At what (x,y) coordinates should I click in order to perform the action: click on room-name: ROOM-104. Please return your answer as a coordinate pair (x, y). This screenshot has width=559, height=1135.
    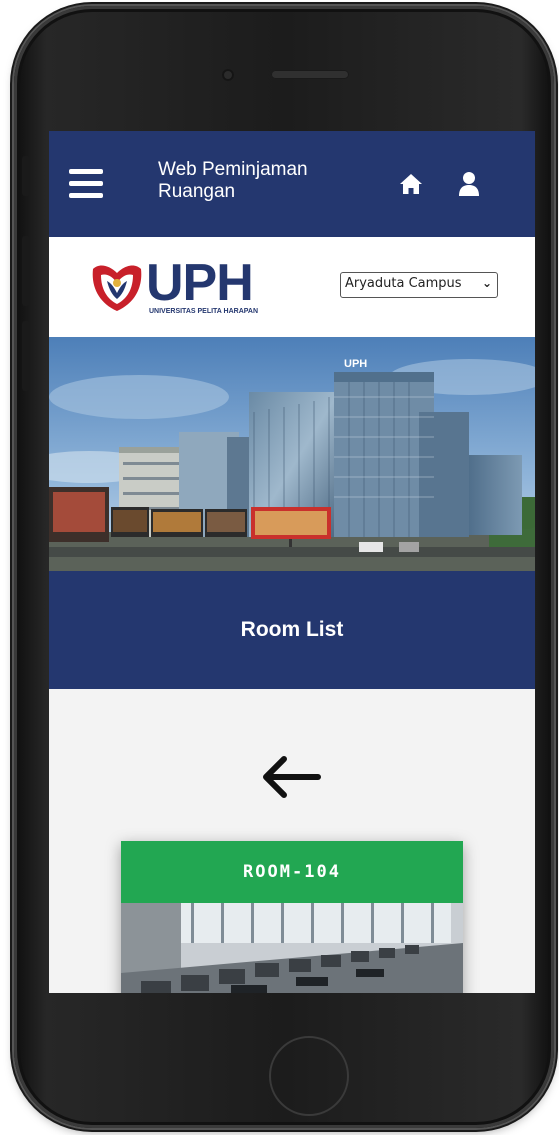
    Looking at the image, I should click on (292, 872).